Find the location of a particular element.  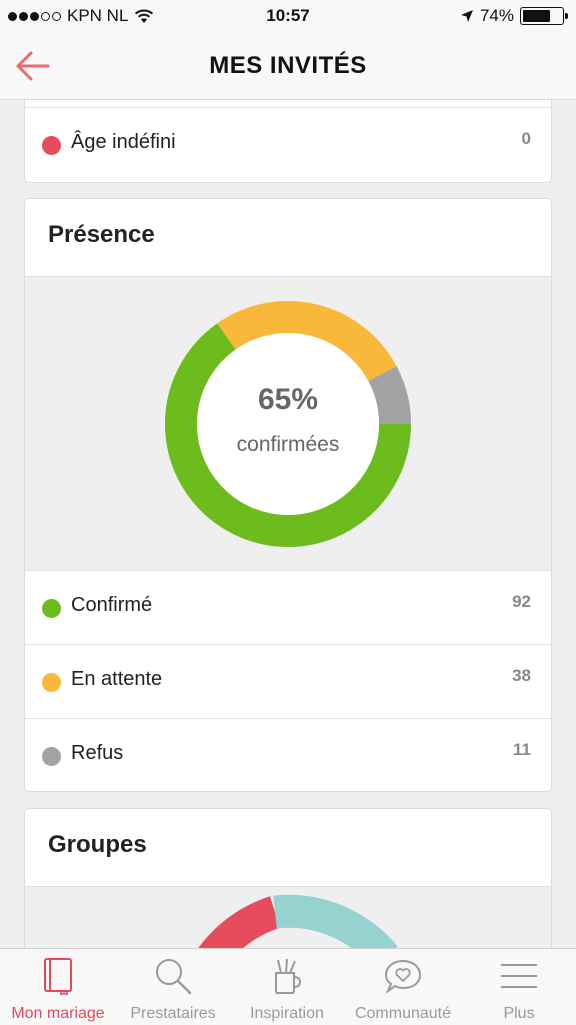

tab-label: Plus is located at coordinates (519, 1013).